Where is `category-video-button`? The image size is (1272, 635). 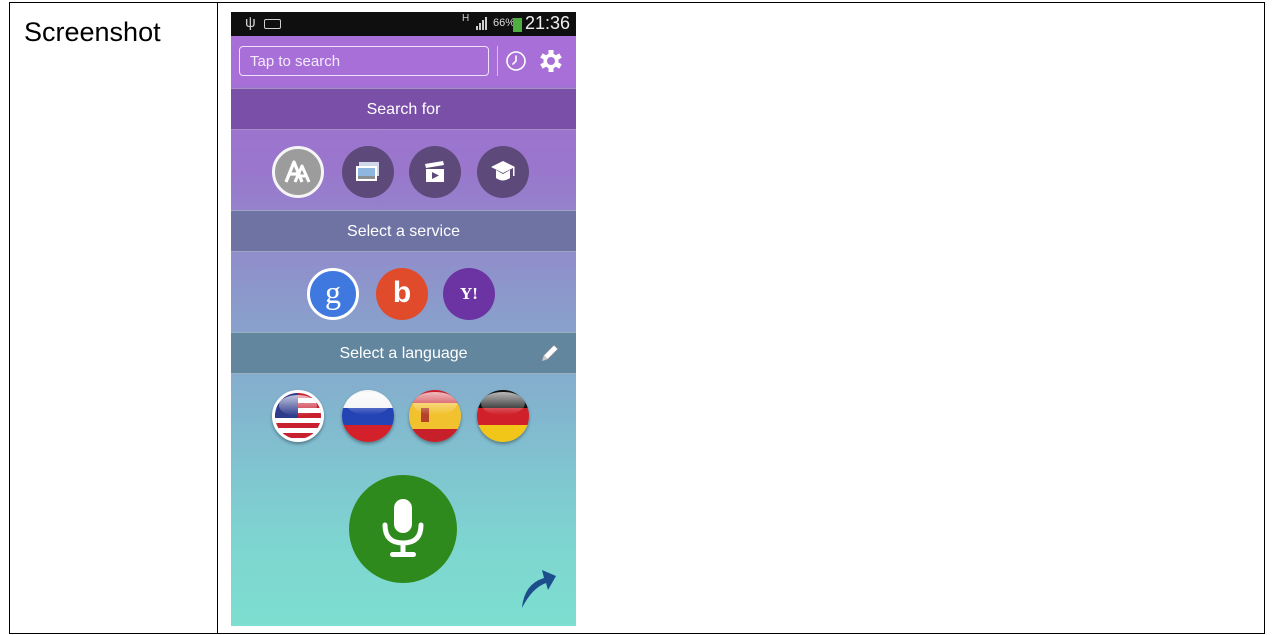
category-video-button is located at coordinates (435, 172).